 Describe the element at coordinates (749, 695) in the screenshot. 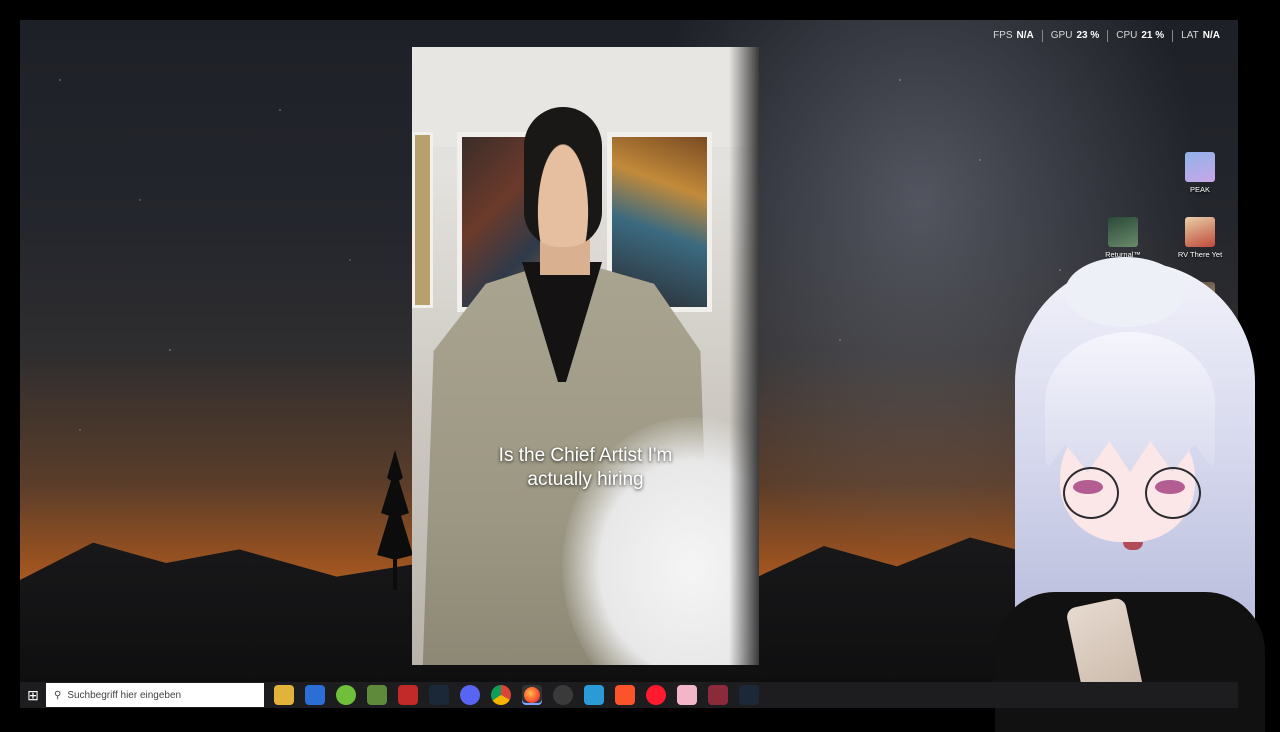

I see `steam-2-icon` at that location.